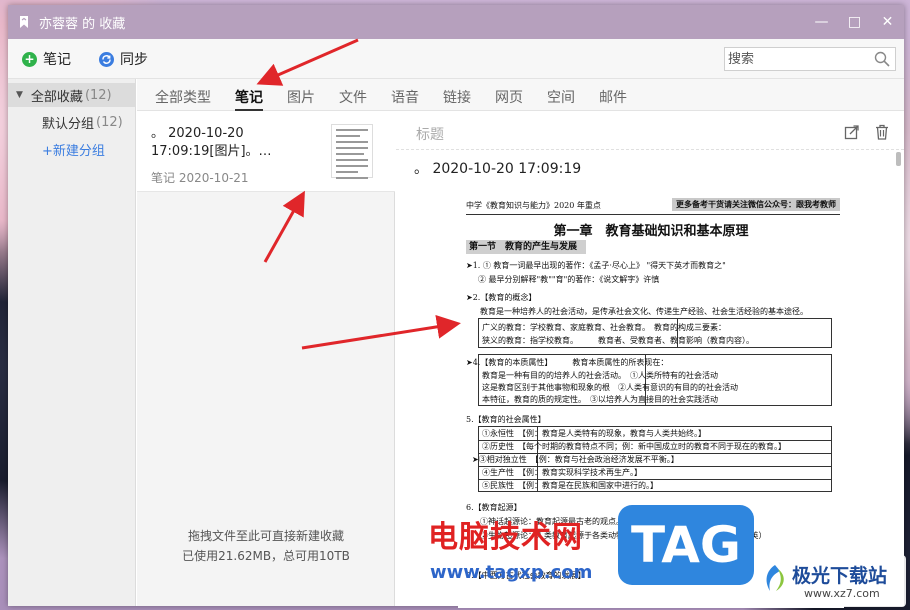 The image size is (910, 610). I want to click on doc-line: 广义的教育：学校教育、家庭教育、社会教育。 教育的构成三要素：, so click(604, 327).